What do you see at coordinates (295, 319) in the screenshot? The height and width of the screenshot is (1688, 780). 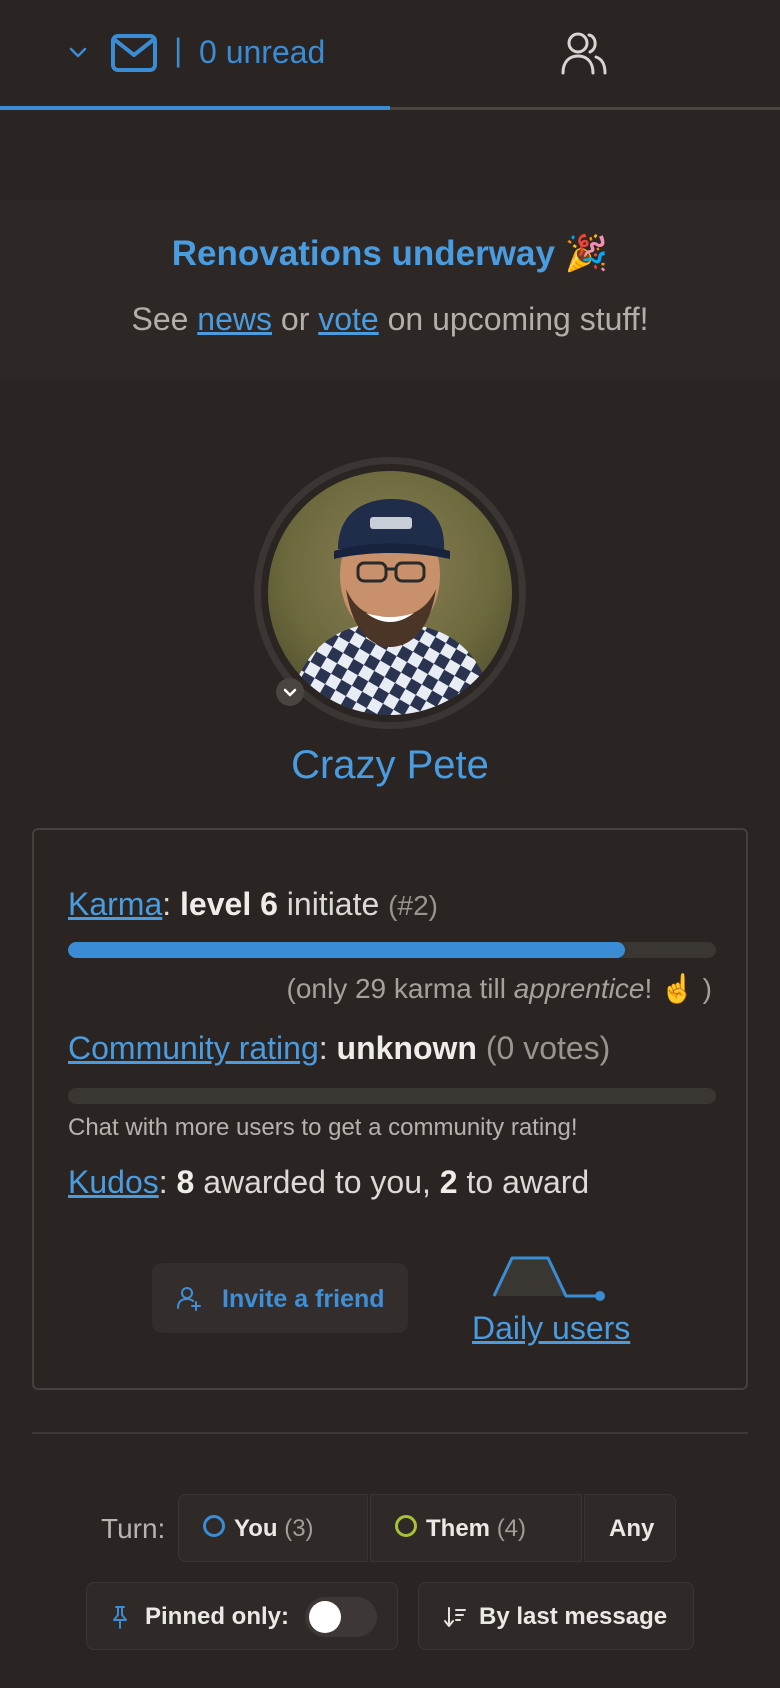 I see `banner-text: or` at bounding box center [295, 319].